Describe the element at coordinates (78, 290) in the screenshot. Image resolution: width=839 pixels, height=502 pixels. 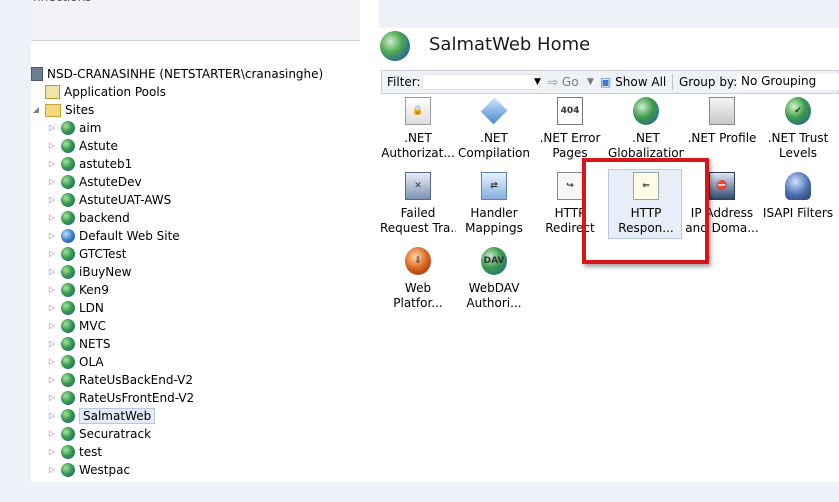
I see `tree-item-site: ▷ Ken9` at that location.